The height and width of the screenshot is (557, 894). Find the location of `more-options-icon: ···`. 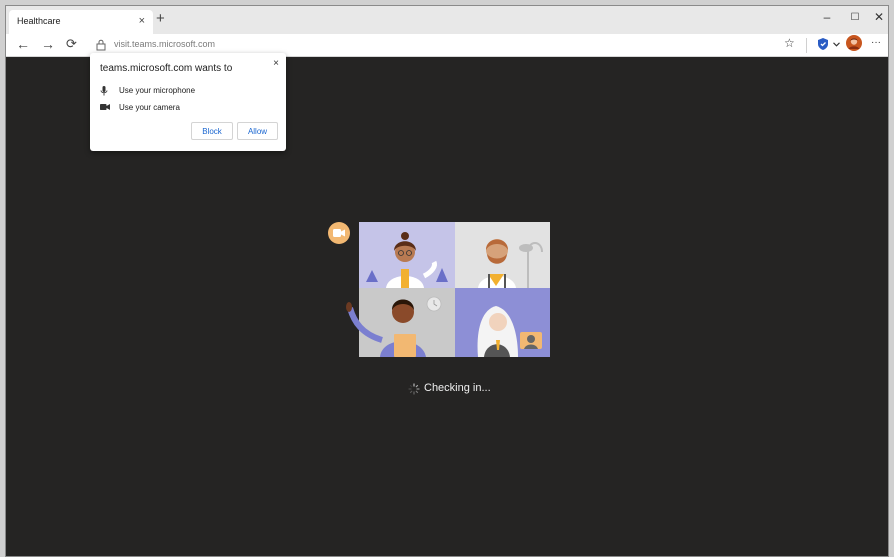

more-options-icon: ··· is located at coordinates (876, 42).